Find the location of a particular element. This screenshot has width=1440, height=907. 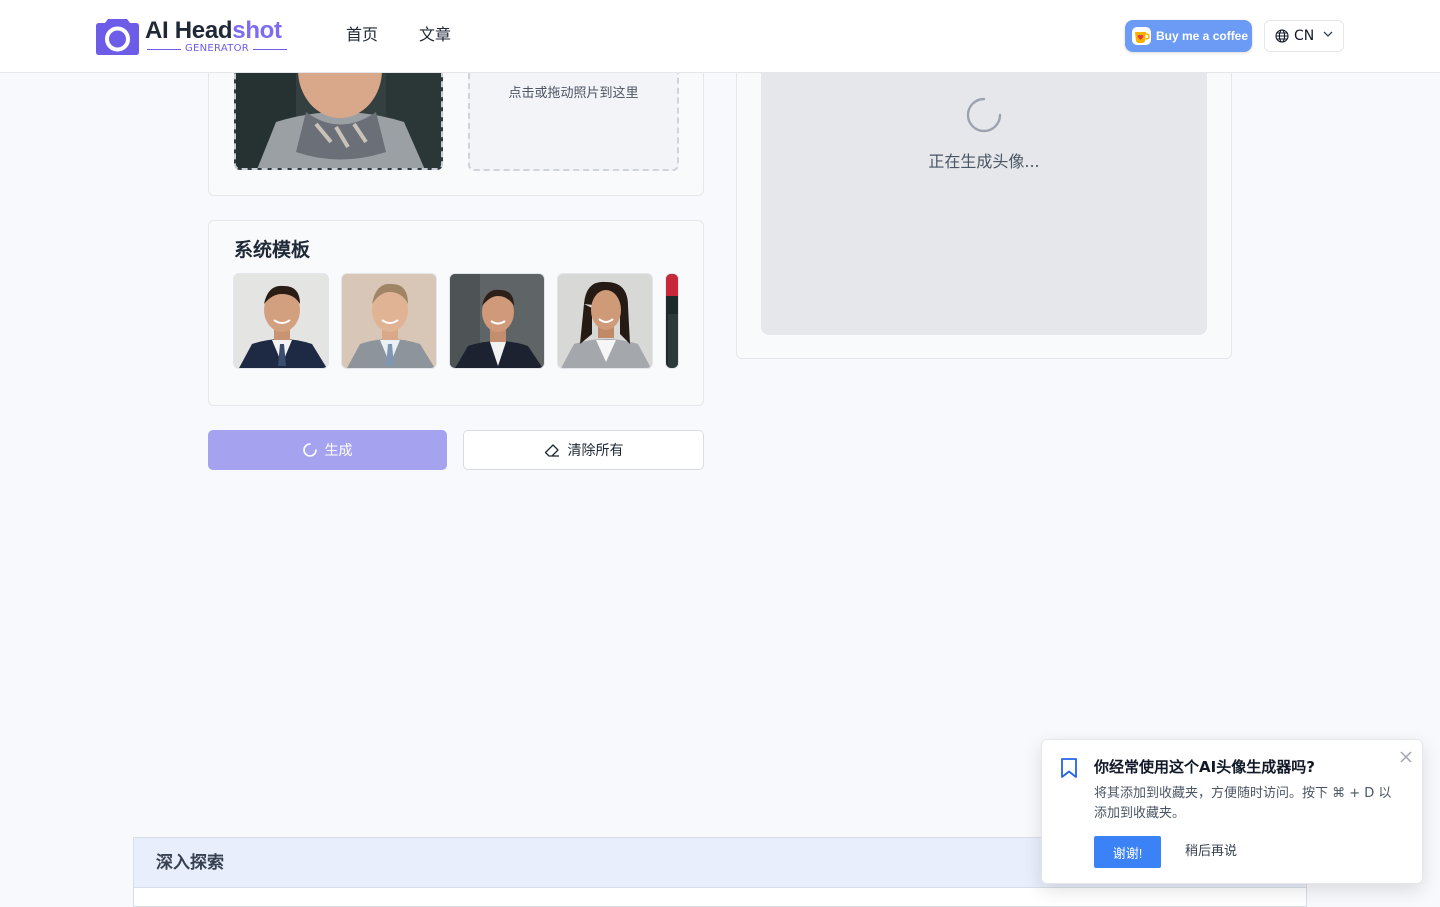

coffee-cup-icon is located at coordinates (1141, 36).